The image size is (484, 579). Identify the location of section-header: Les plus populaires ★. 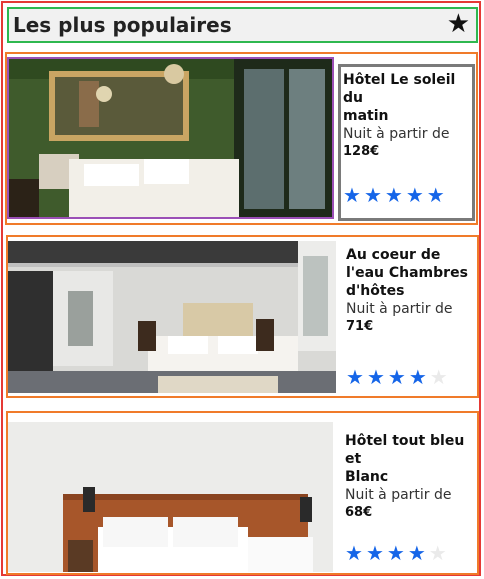
(242, 25).